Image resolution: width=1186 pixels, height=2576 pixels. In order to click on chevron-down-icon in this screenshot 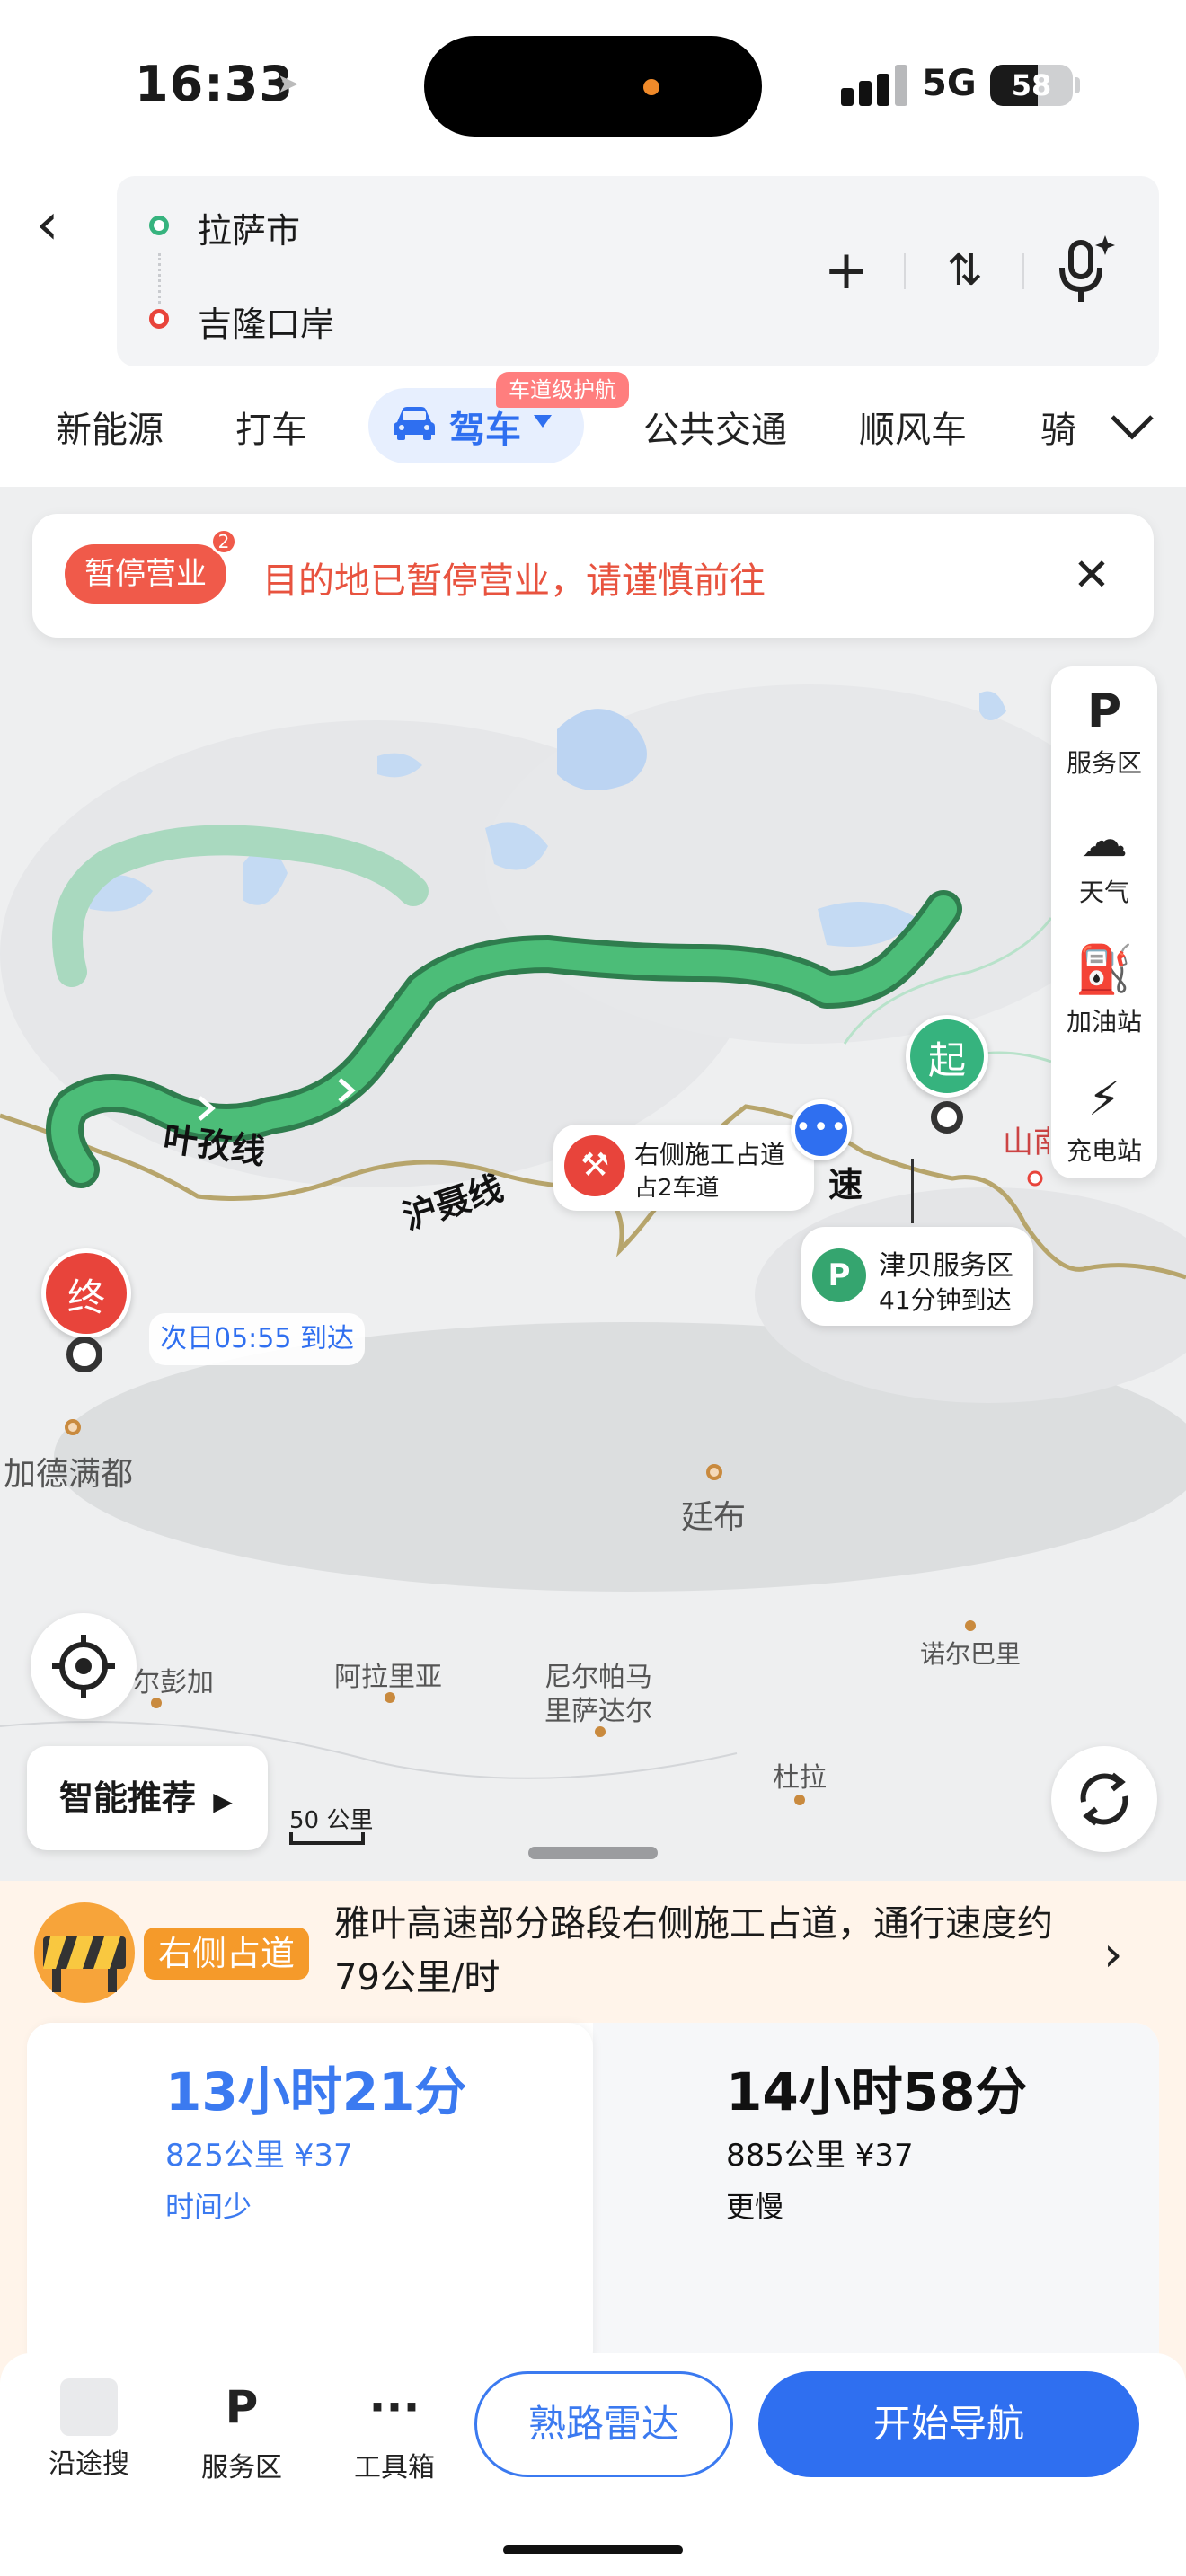, I will do `click(1132, 426)`.